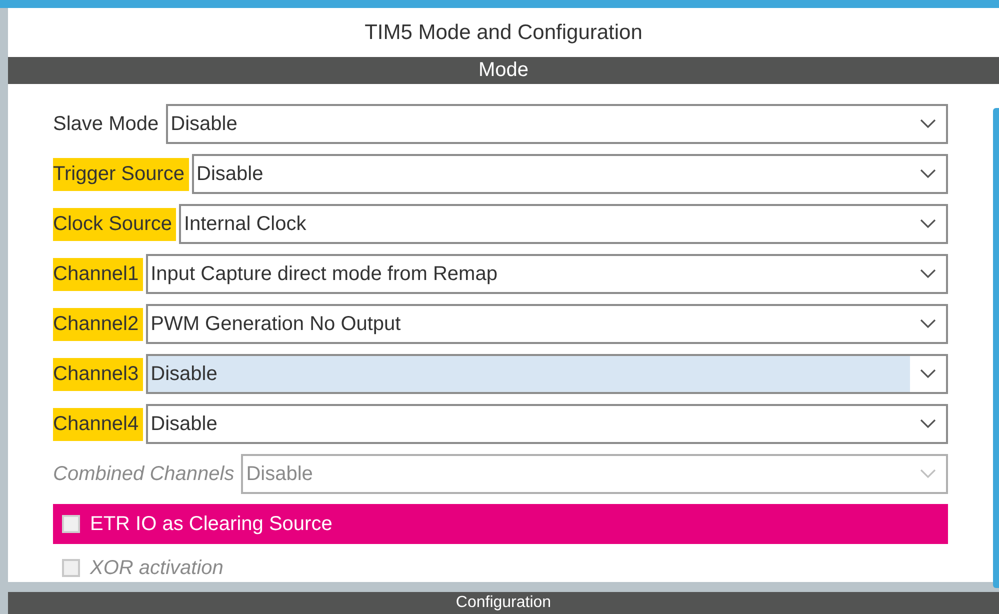 This screenshot has width=999, height=614. Describe the element at coordinates (71, 524) in the screenshot. I see `checkbox` at that location.